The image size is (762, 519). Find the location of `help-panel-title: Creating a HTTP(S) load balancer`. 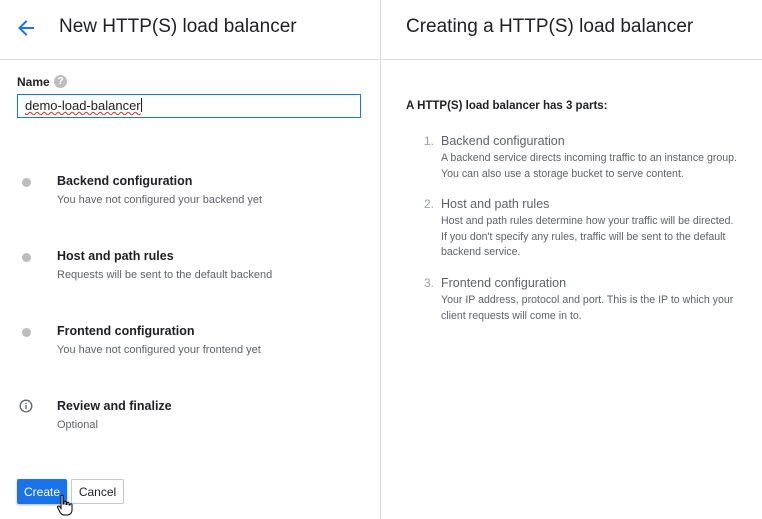

help-panel-title: Creating a HTTP(S) load balancer is located at coordinates (550, 26).